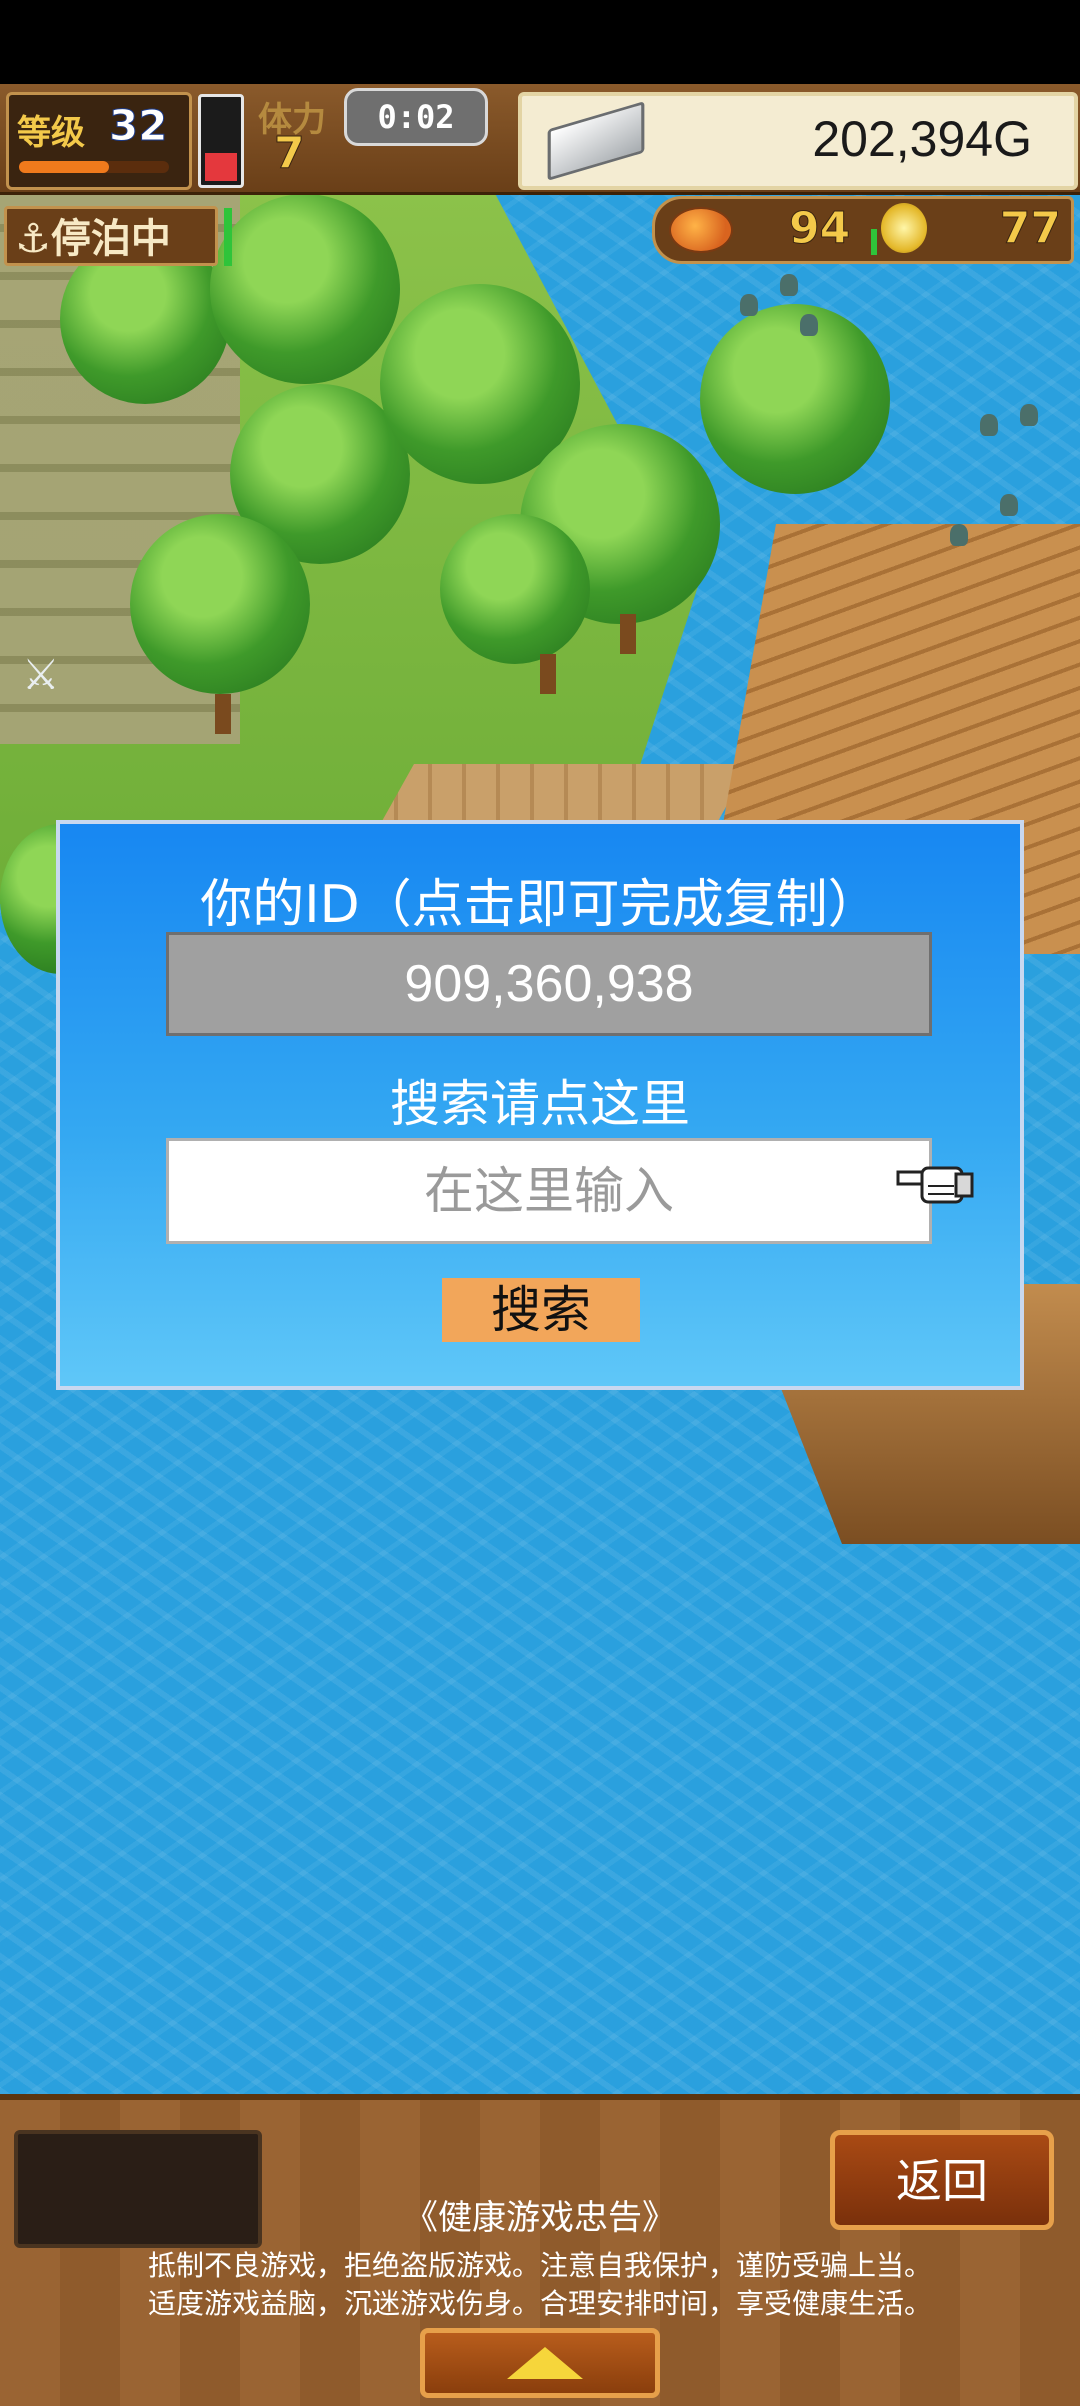 The image size is (1080, 2406). What do you see at coordinates (596, 141) in the screenshot?
I see `silver-bar-icon` at bounding box center [596, 141].